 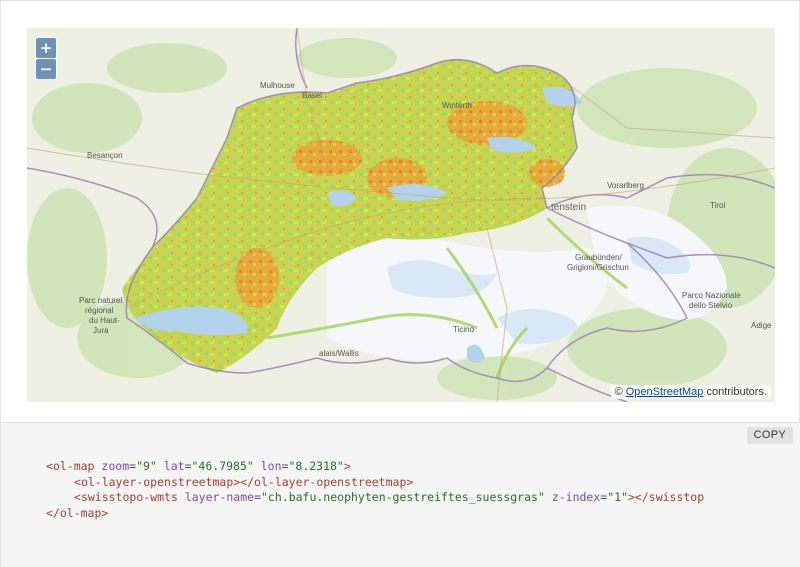 What do you see at coordinates (598, 257) in the screenshot?
I see `label-graubunden: Graubünden/` at bounding box center [598, 257].